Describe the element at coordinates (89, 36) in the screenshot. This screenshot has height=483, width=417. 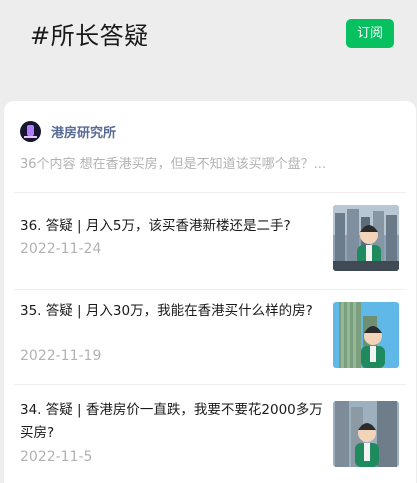
I see `page-title: #所长答疑` at that location.